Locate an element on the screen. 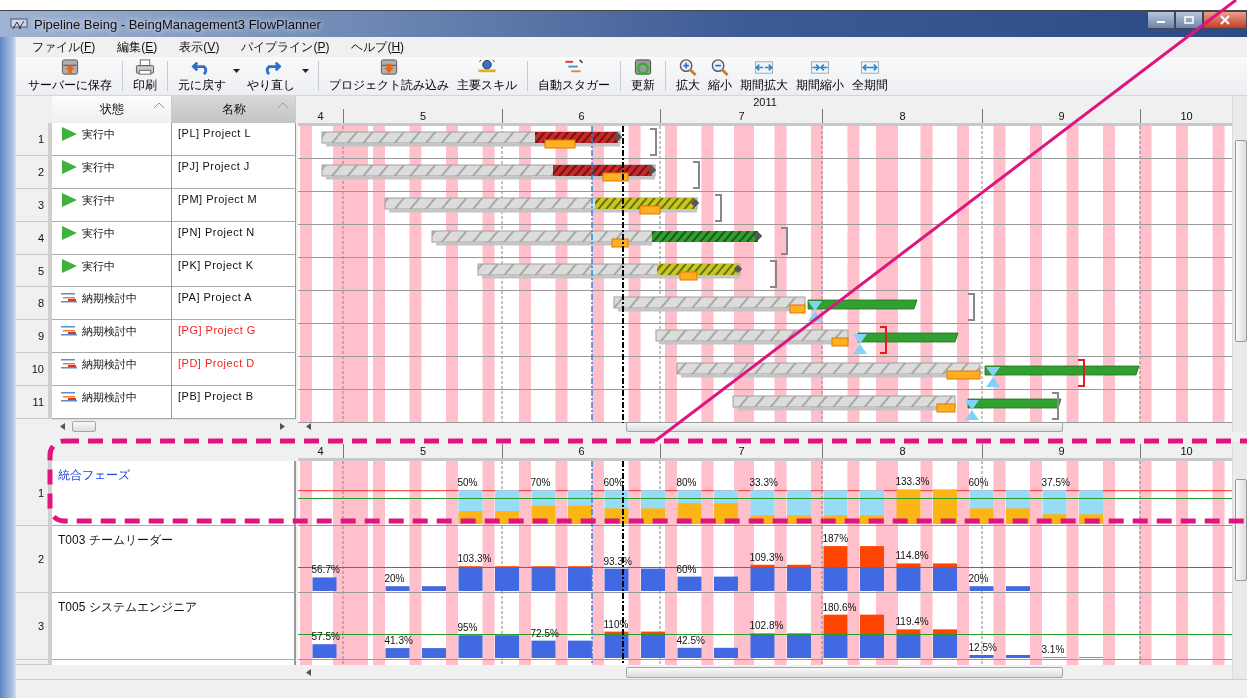  project-name-cell: [PM] Project M is located at coordinates (234, 205).